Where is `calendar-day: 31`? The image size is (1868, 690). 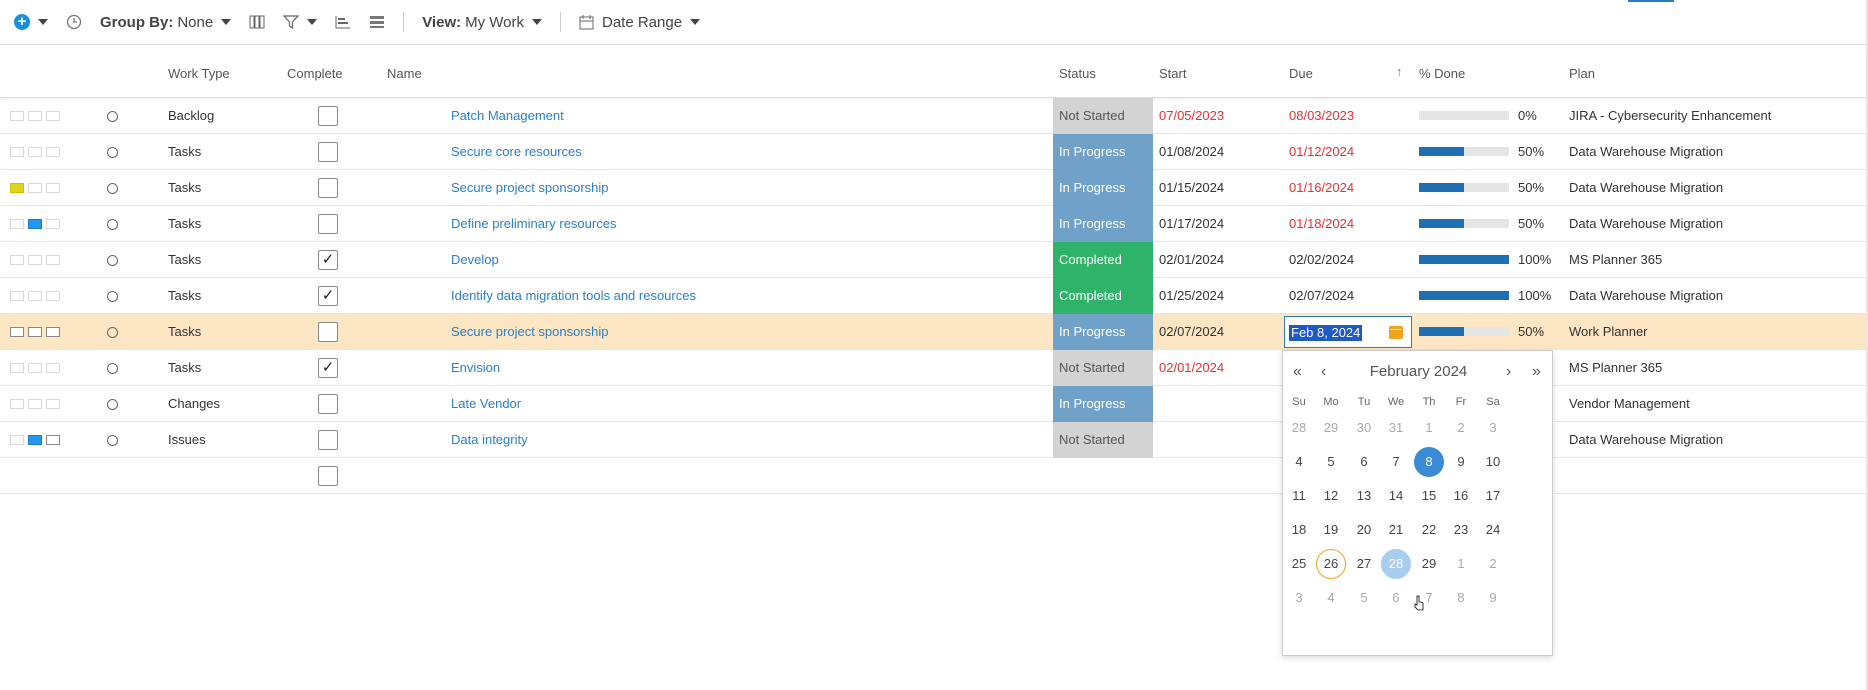
calendar-day: 31 is located at coordinates (1396, 428).